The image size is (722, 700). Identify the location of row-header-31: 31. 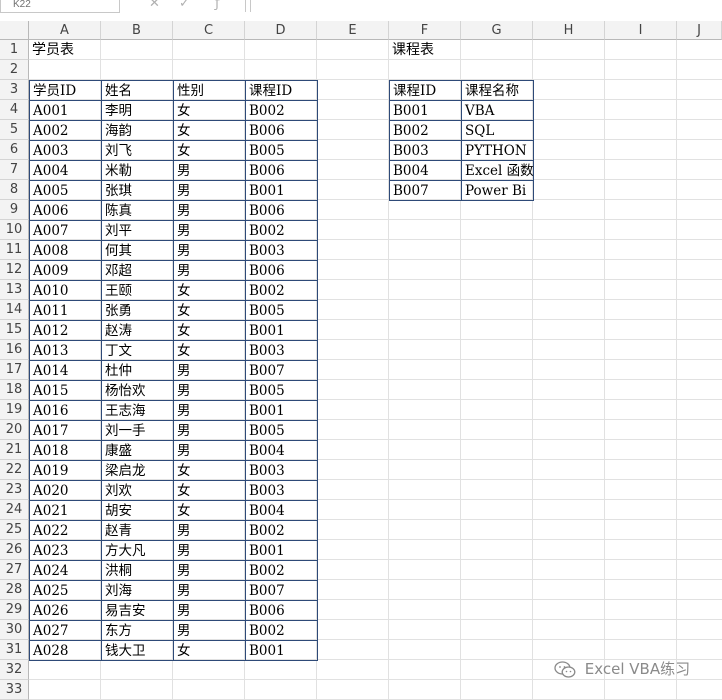
(14, 650).